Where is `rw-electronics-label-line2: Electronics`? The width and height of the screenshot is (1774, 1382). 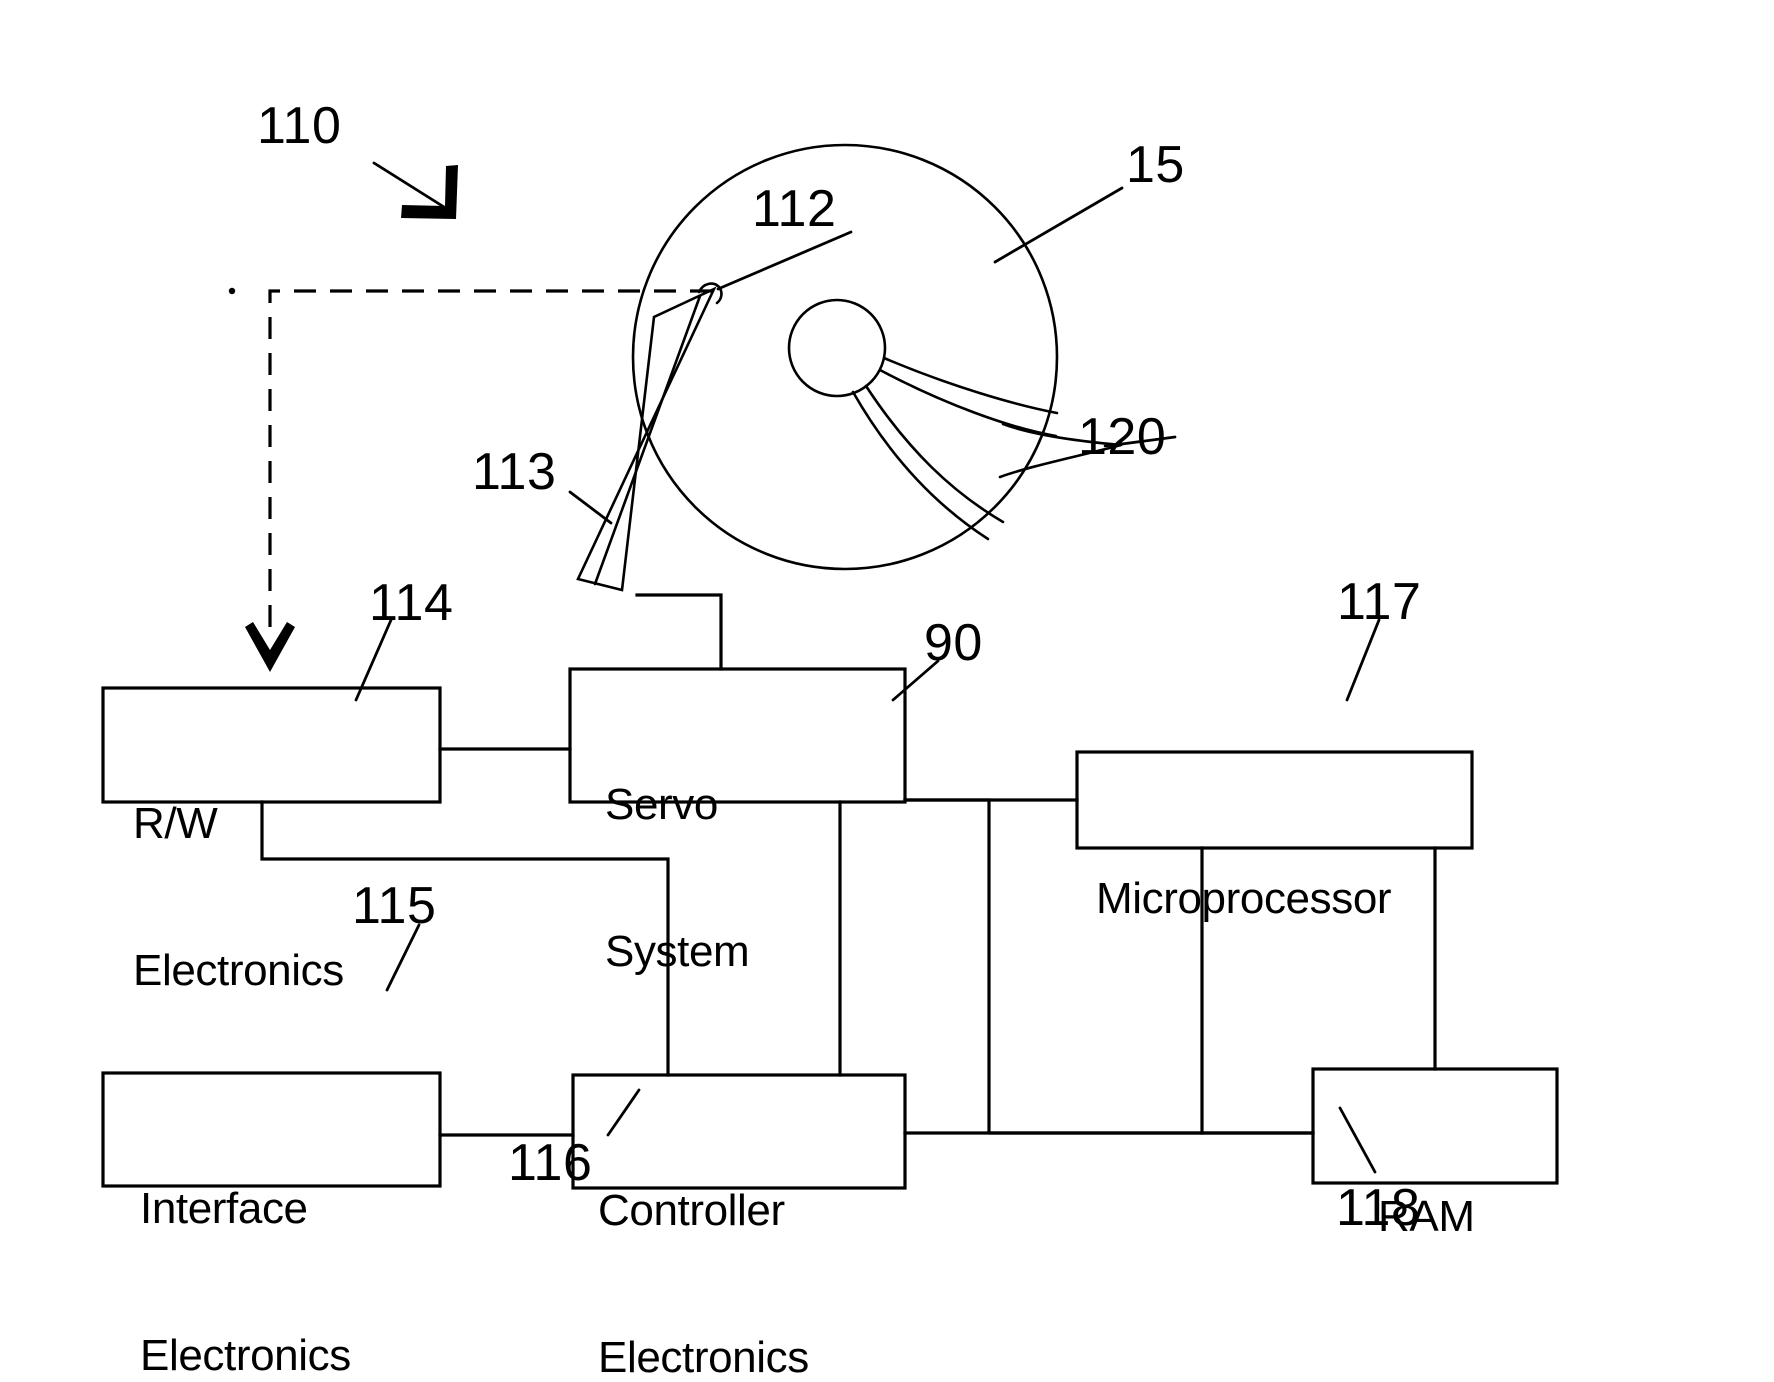 rw-electronics-label-line2: Electronics is located at coordinates (238, 971).